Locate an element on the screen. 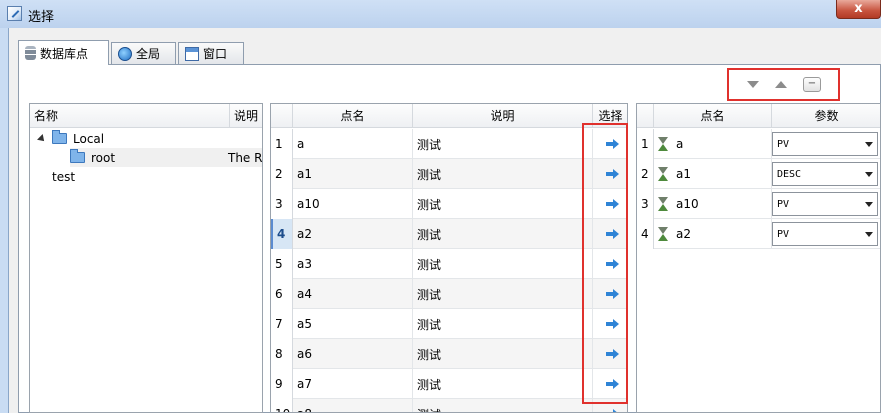 The height and width of the screenshot is (413, 881). expand-arrow-icon is located at coordinates (42, 138).